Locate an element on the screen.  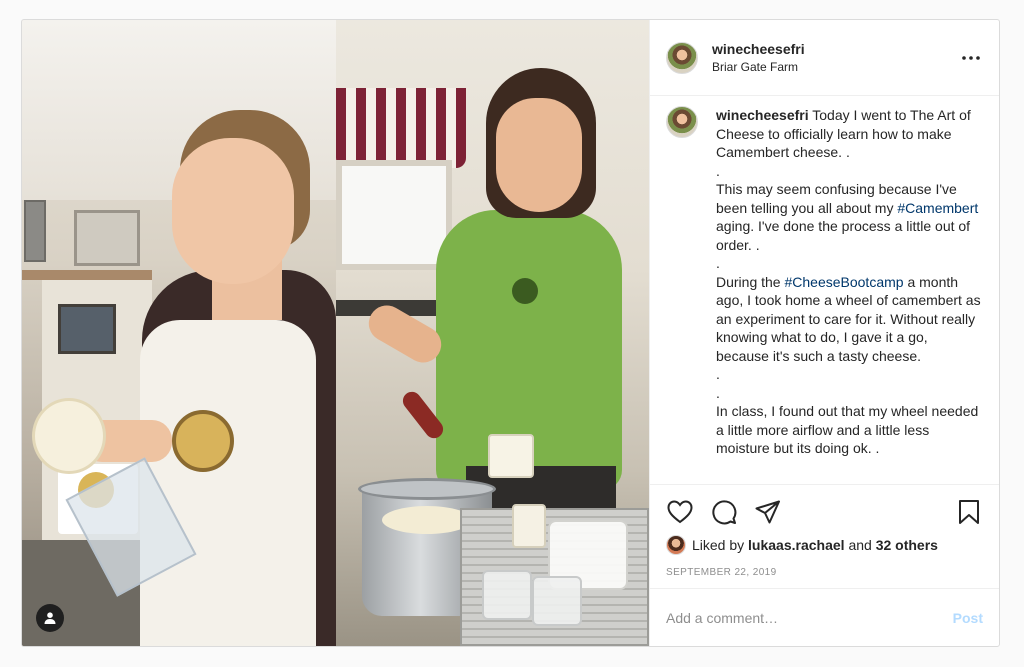
more-icon is located at coordinates (971, 58).